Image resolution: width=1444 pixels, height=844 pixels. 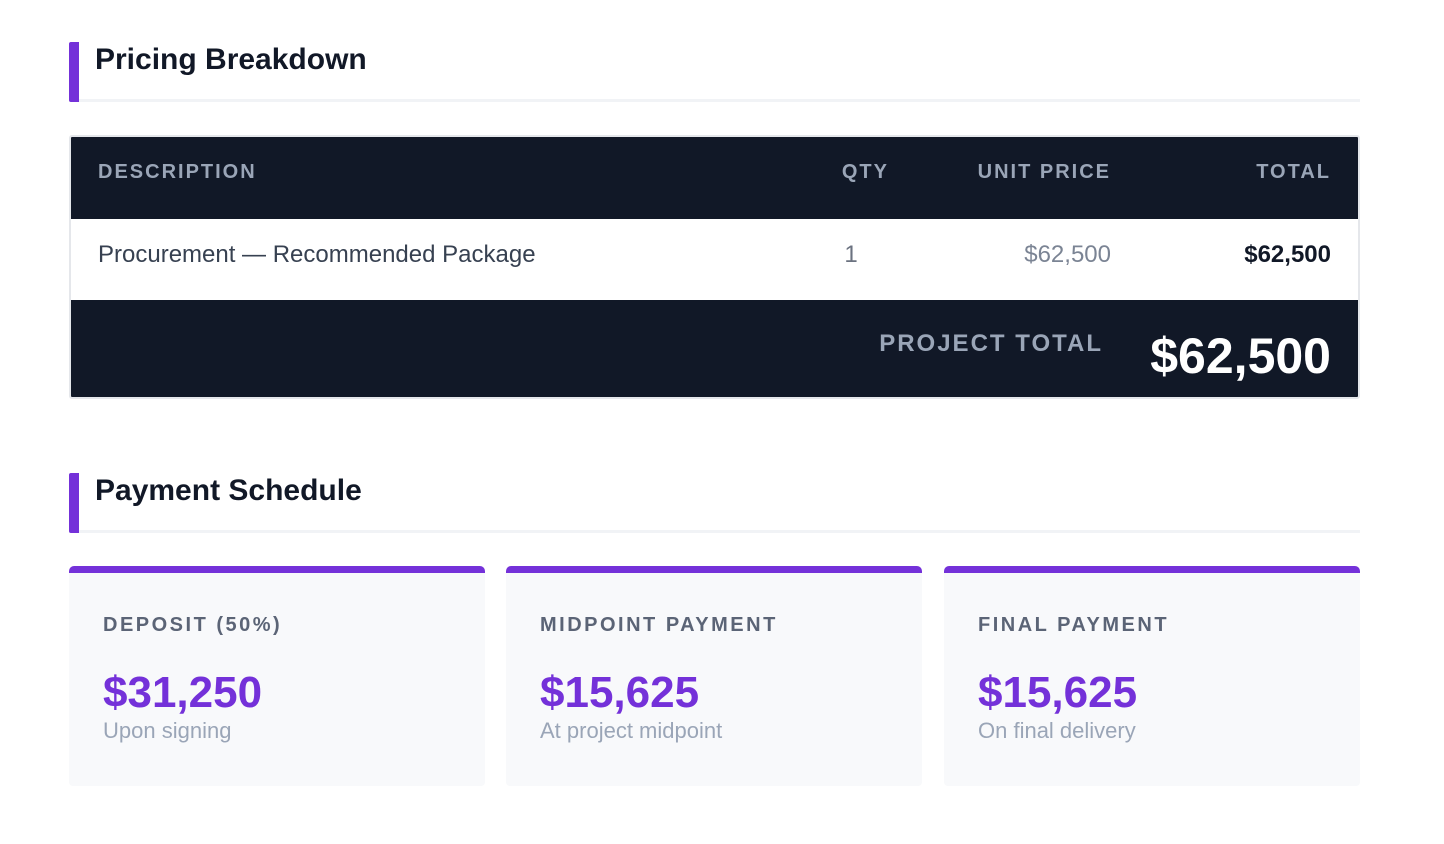 What do you see at coordinates (1074, 625) in the screenshot?
I see `payment-card-label: FINAL PAYMENT` at bounding box center [1074, 625].